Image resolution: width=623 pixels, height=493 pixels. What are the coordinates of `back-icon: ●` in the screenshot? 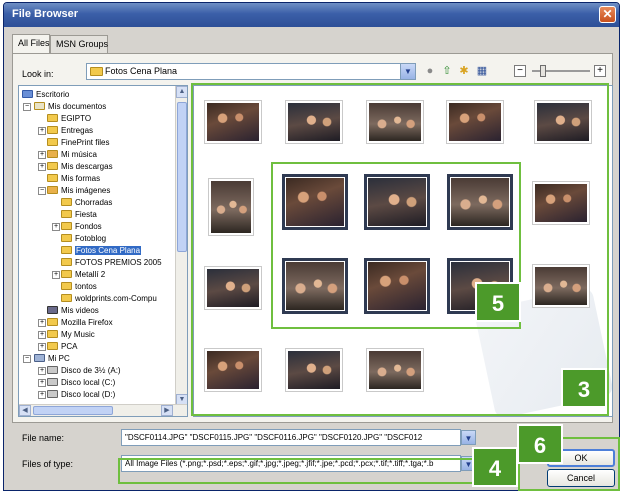 It's located at (430, 71).